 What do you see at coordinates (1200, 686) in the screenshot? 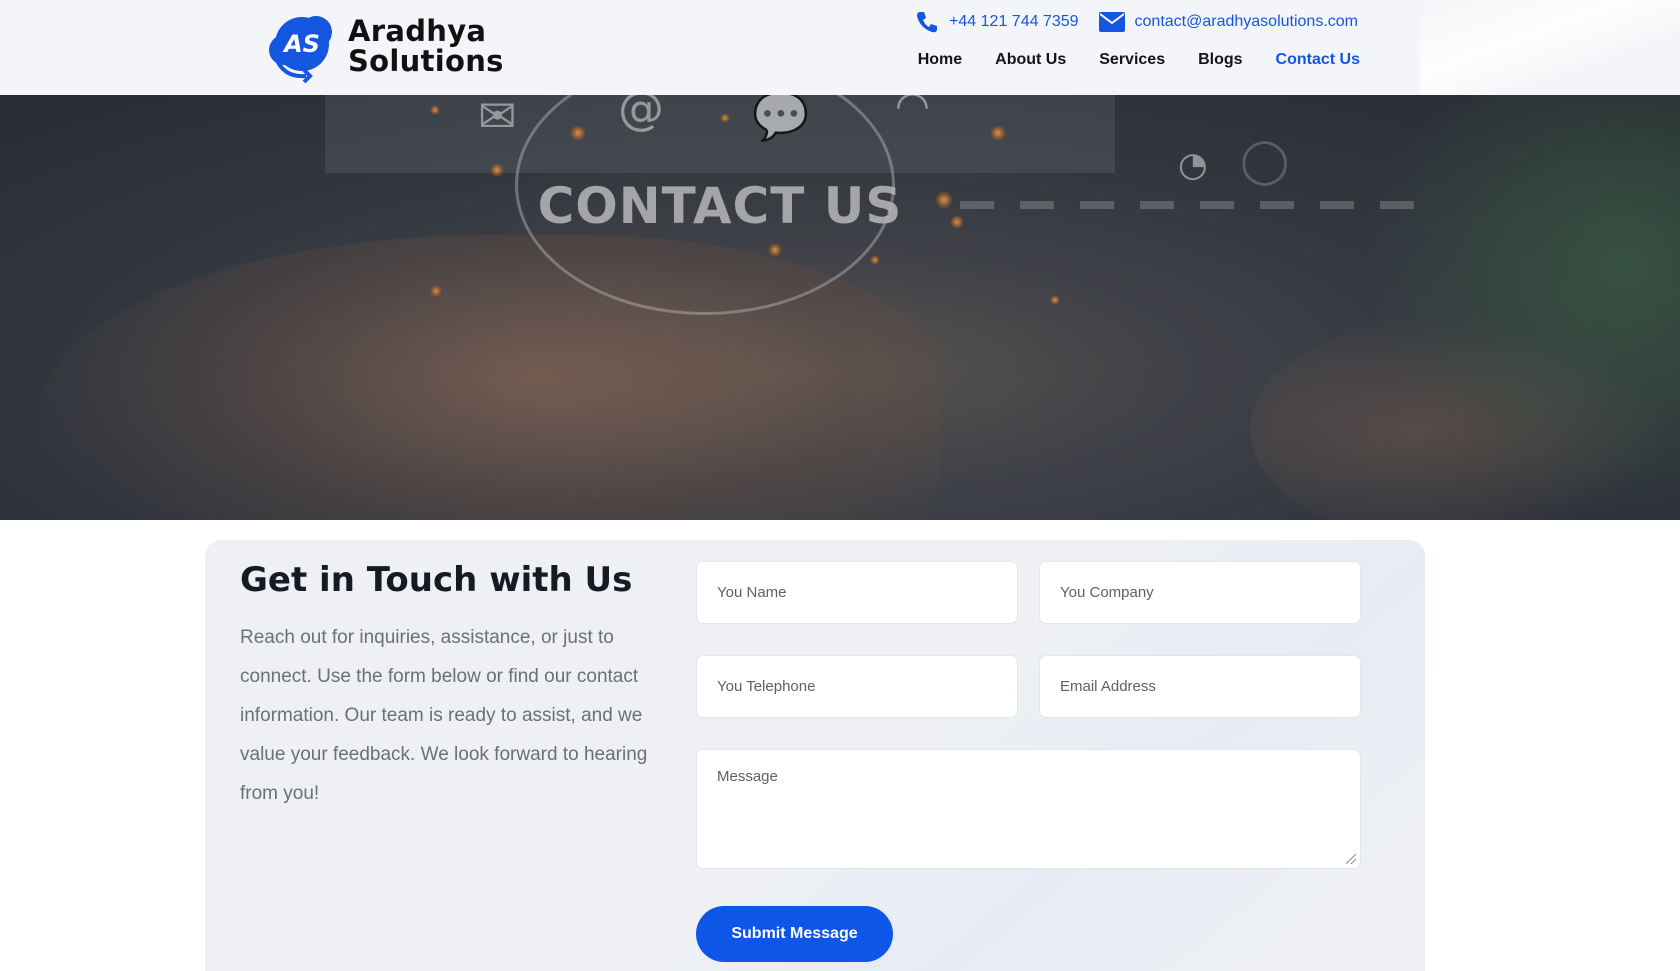
I see `email-input: Email Address` at bounding box center [1200, 686].